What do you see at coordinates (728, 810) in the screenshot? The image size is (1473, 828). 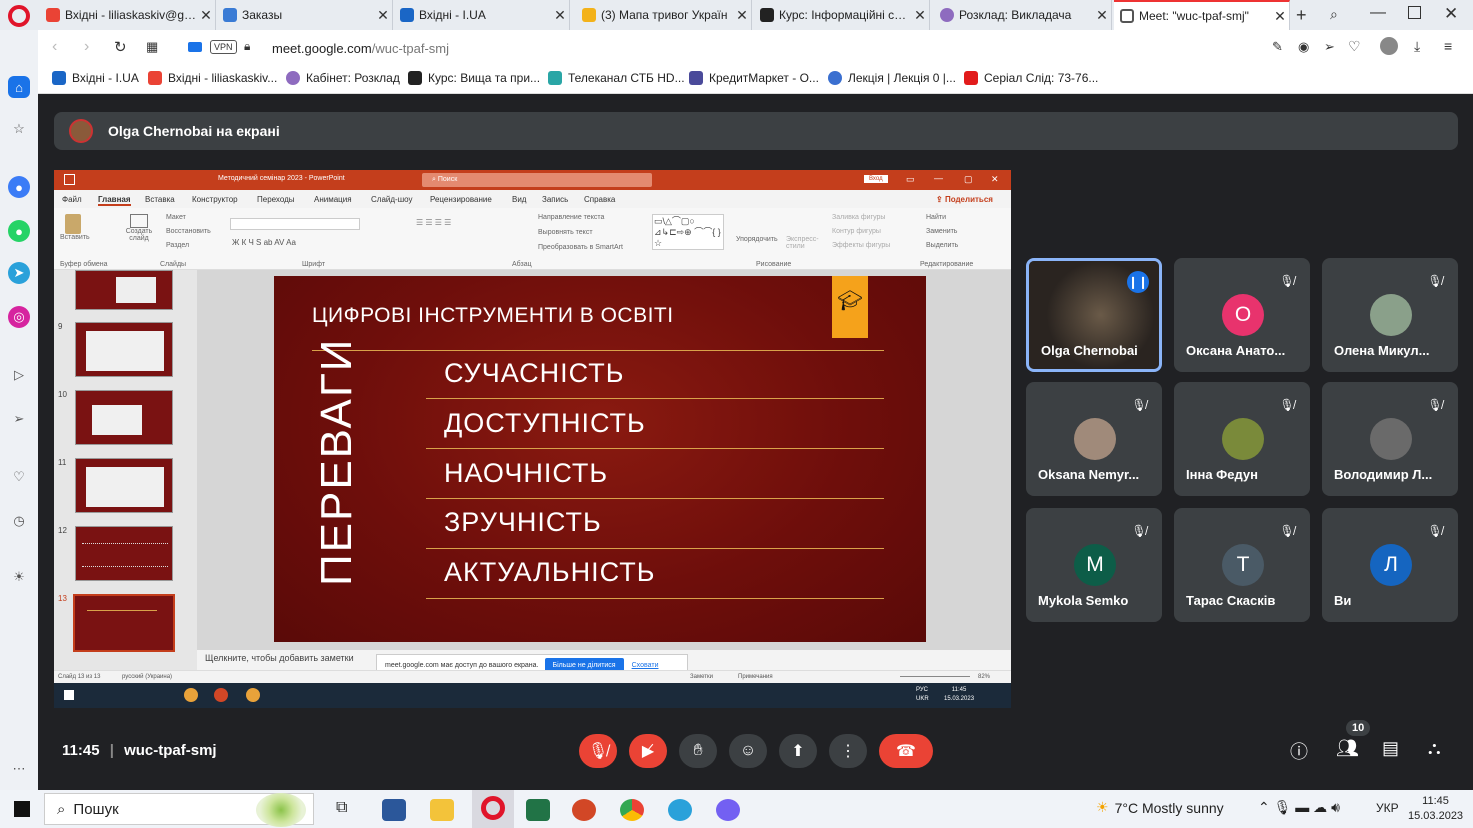 I see `viber-icon` at bounding box center [728, 810].